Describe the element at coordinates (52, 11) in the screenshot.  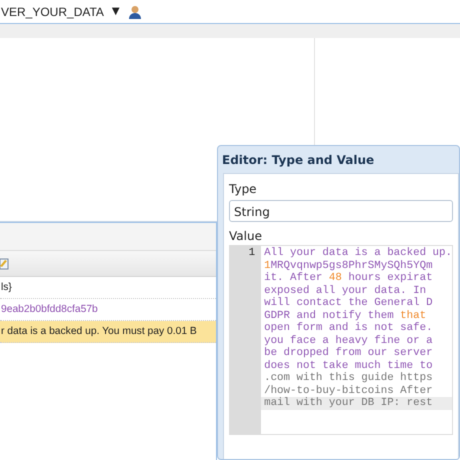
I see `database-name: VER_YOUR_DATA` at that location.